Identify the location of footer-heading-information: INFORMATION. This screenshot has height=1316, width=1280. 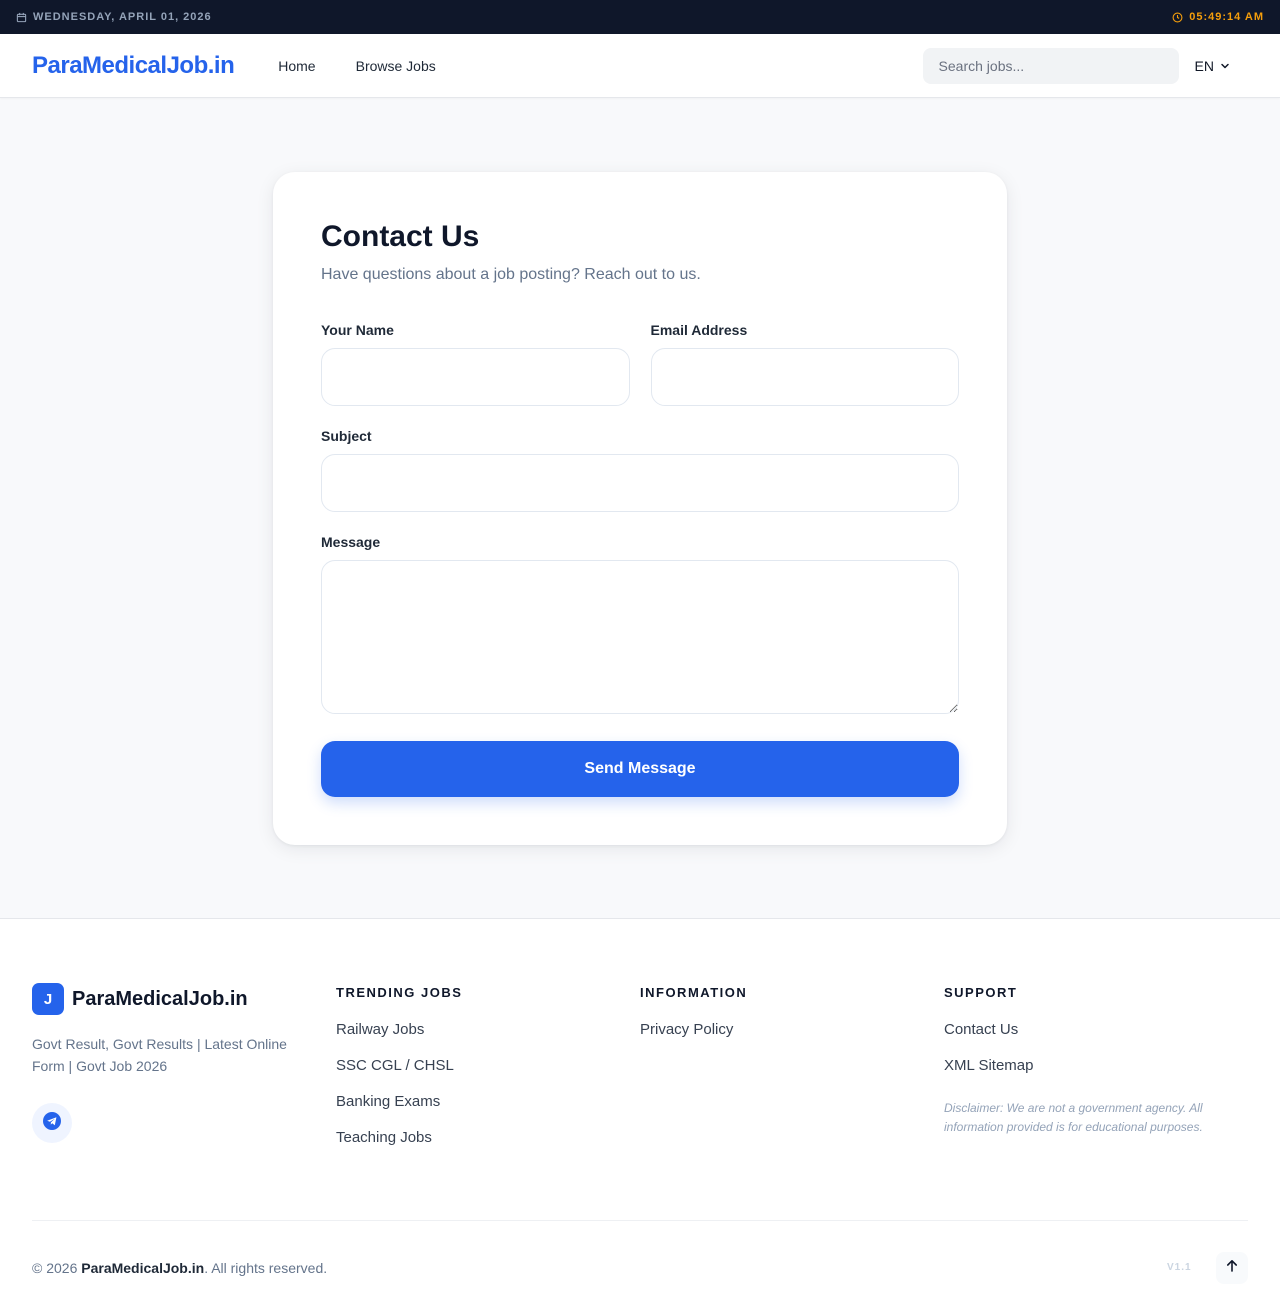
(694, 992).